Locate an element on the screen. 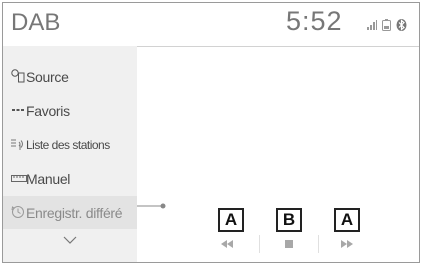 Image resolution: width=422 pixels, height=265 pixels. manual-tune-icon is located at coordinates (19, 178).